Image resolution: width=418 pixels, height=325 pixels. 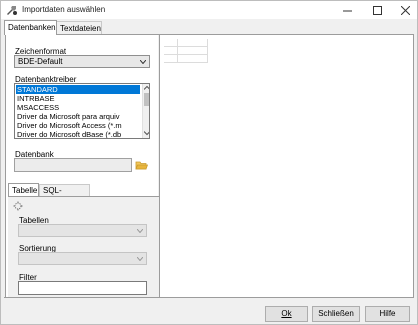 I want to click on tab-label: Datenbanken, so click(x=32, y=27).